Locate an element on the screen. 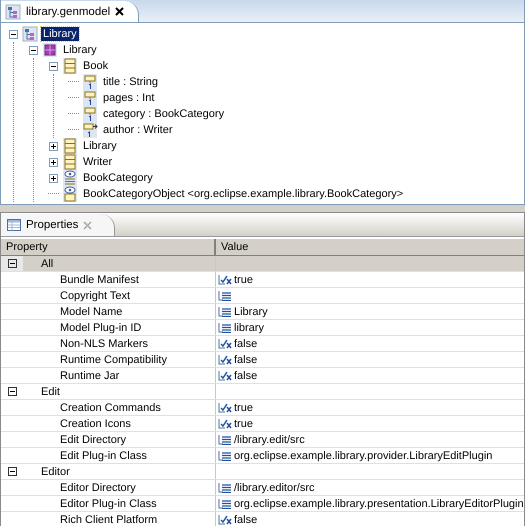 This screenshot has width=525, height=526. enum-icon is located at coordinates (70, 178).